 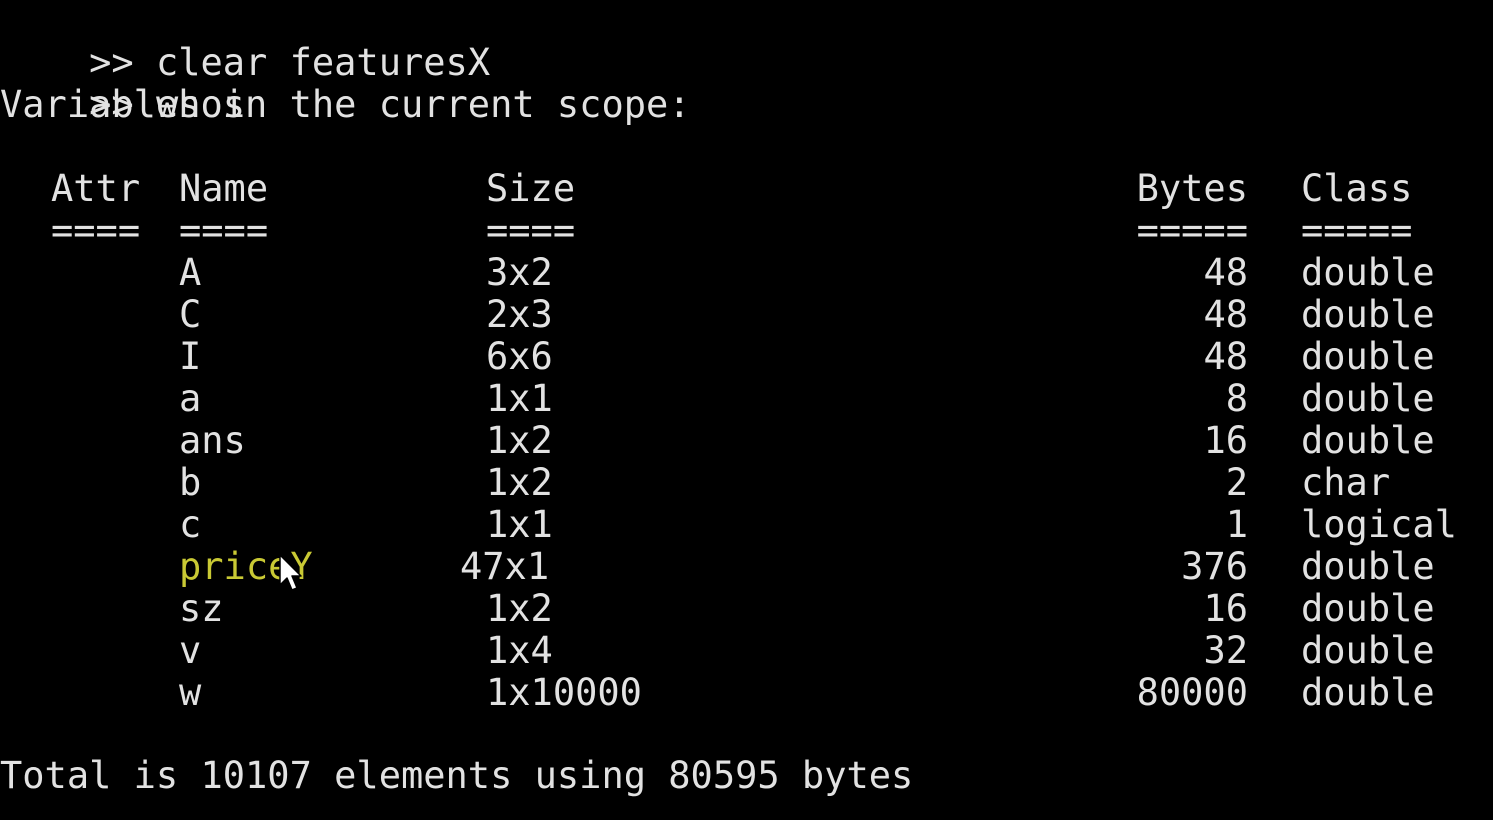 What do you see at coordinates (746, 441) in the screenshot?
I see `table-row: ans 1x2 16 double` at bounding box center [746, 441].